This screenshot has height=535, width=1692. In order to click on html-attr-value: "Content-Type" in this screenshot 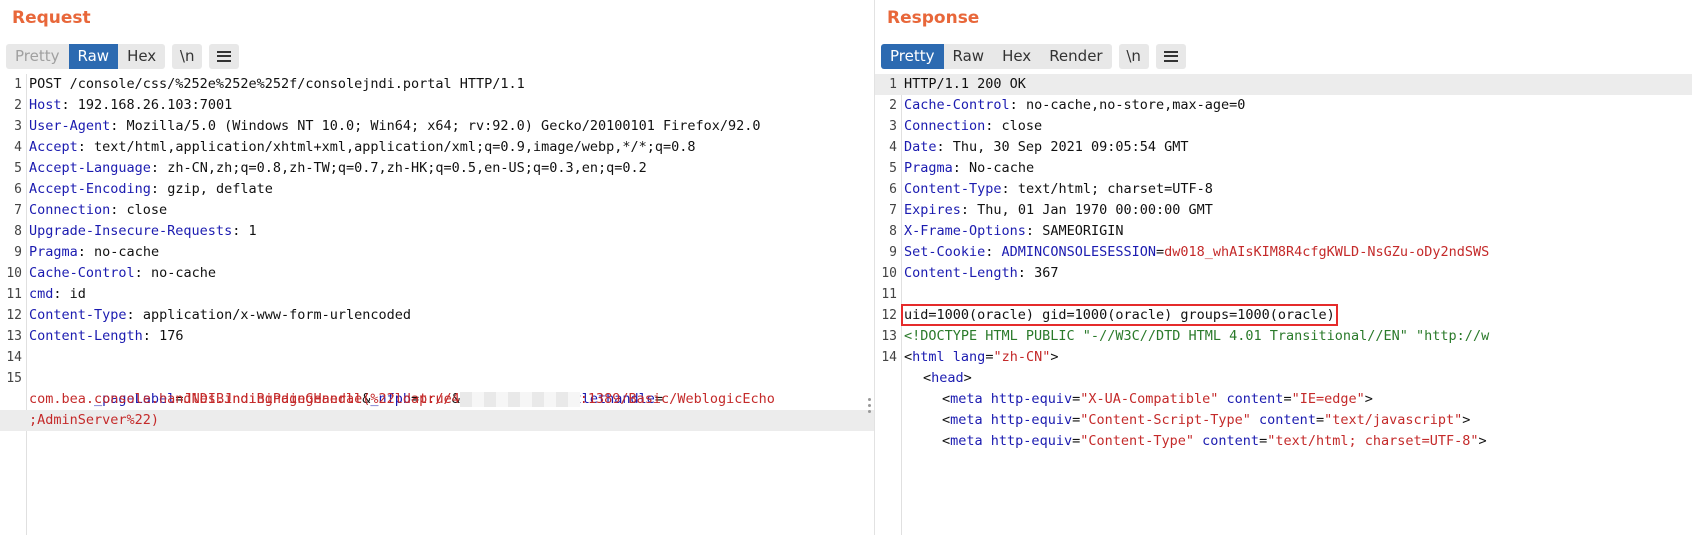, I will do `click(1137, 441)`.